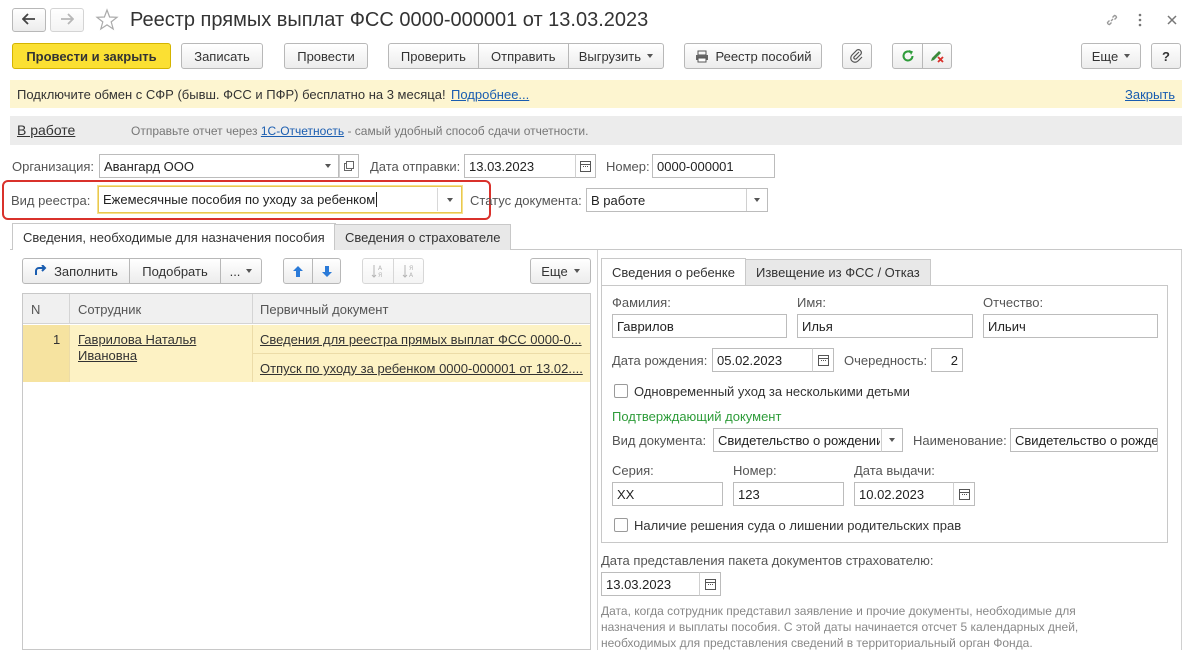  I want to click on number-field: 0000-000001, so click(713, 166).